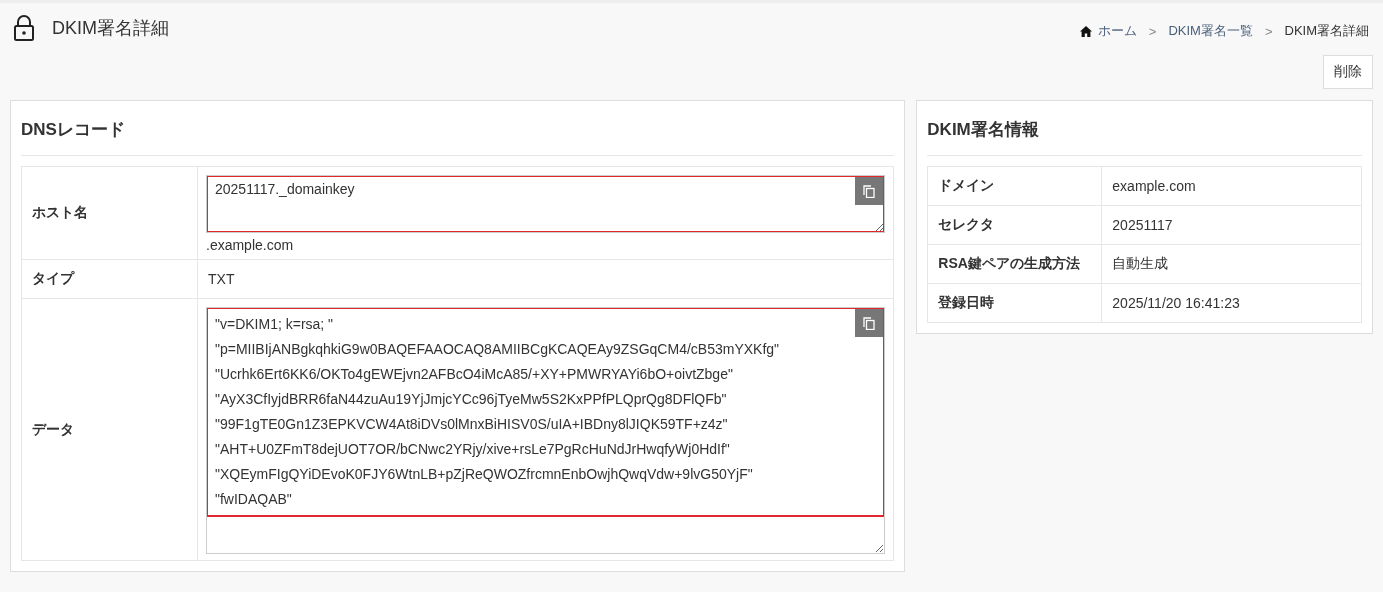 The width and height of the screenshot is (1383, 592). What do you see at coordinates (1231, 186) in the screenshot?
I see `table-cell: example.com` at bounding box center [1231, 186].